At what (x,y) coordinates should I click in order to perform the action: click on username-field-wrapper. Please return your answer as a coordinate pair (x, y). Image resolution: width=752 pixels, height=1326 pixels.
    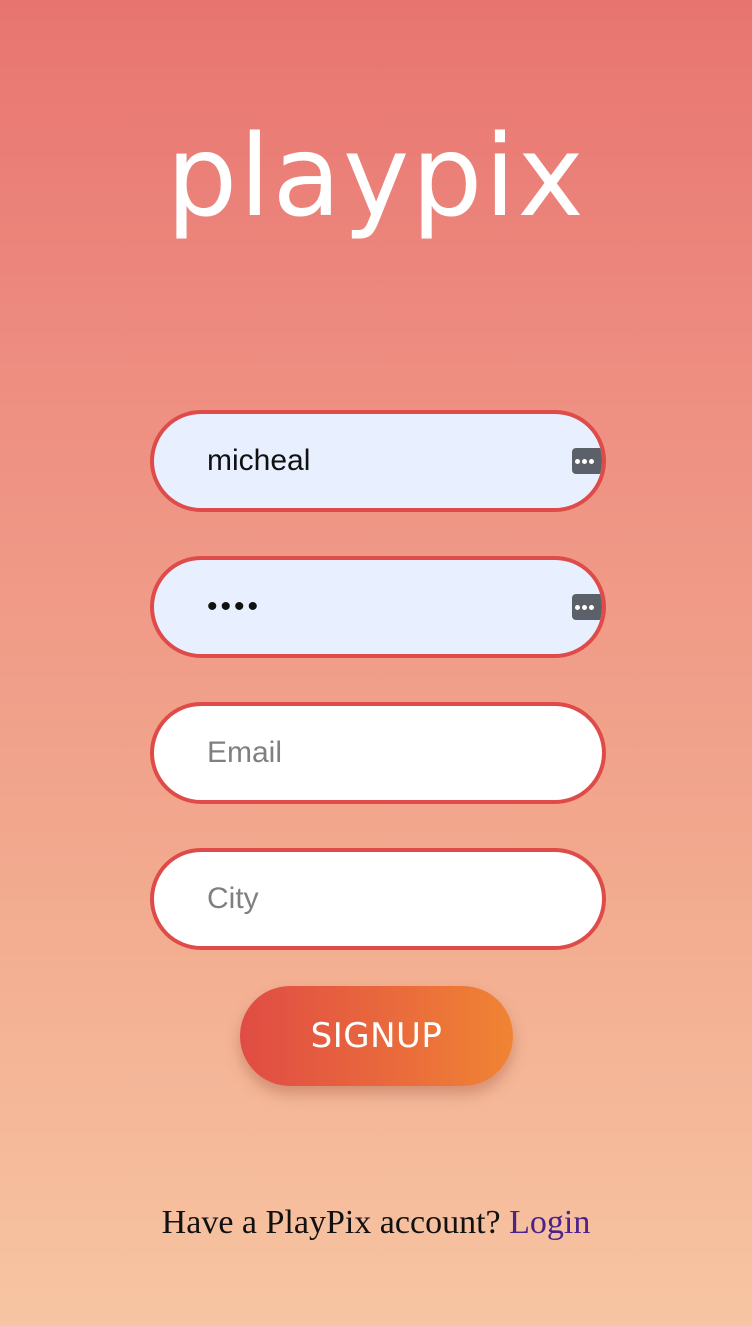
    Looking at the image, I should click on (378, 461).